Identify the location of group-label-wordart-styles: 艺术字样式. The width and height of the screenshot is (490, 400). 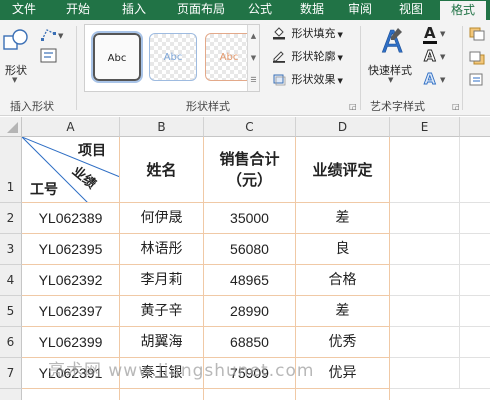
(397, 106).